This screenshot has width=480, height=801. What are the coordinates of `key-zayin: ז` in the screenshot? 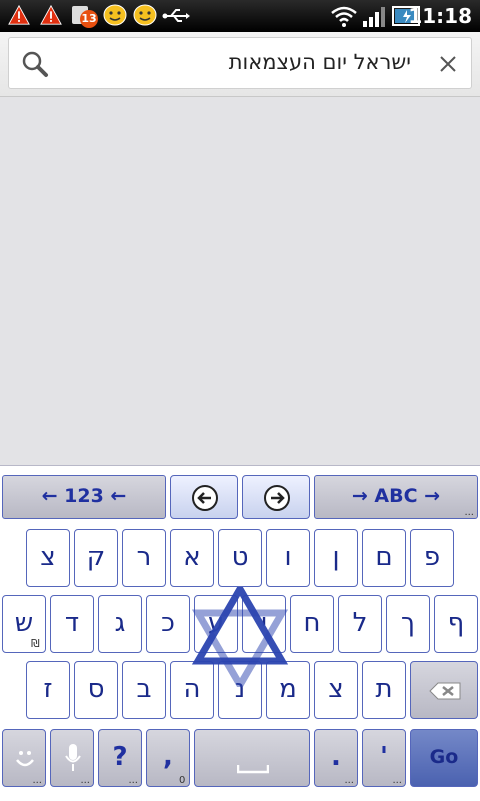 It's located at (48, 690).